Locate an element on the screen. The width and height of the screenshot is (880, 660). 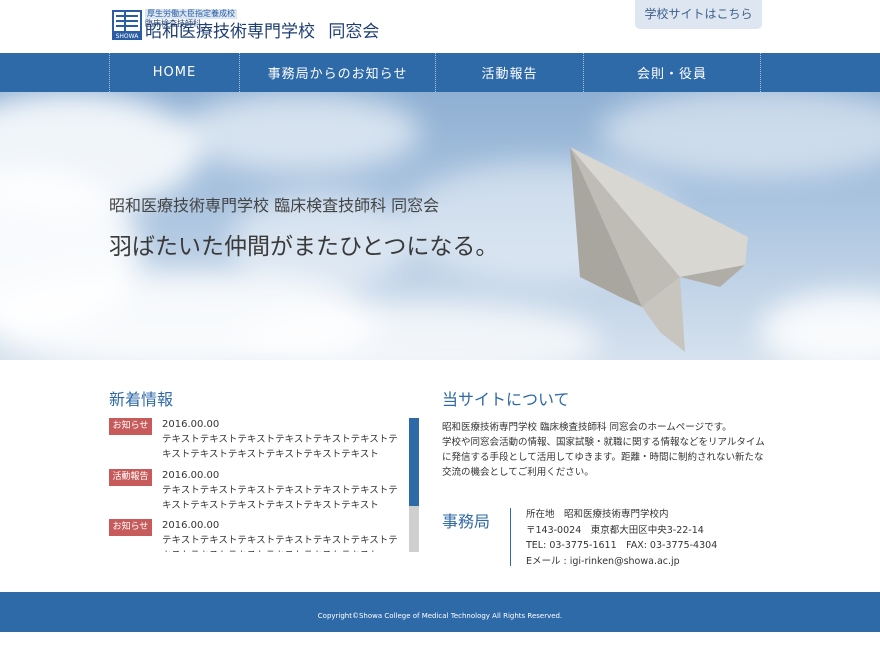
site-title: 昭和医療技術専門学校 同窓会 is located at coordinates (262, 32).